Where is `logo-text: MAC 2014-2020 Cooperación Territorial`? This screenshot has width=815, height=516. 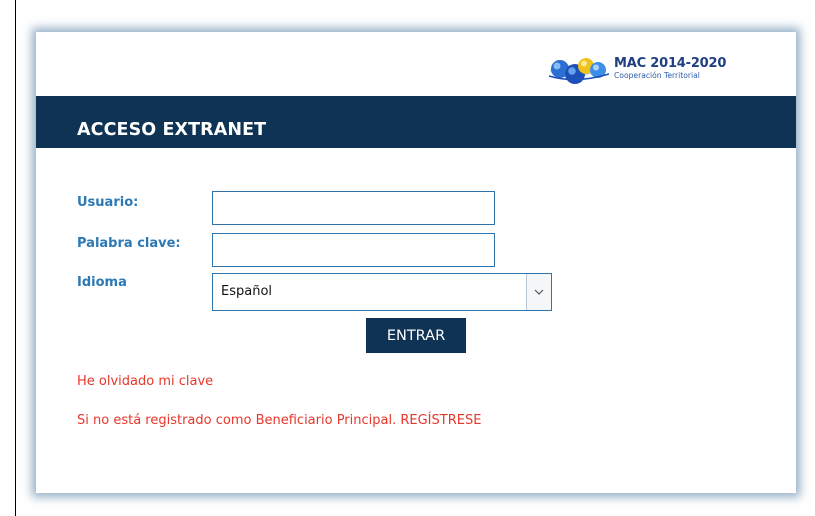
logo-text: MAC 2014-2020 Cooperación Territorial is located at coordinates (670, 68).